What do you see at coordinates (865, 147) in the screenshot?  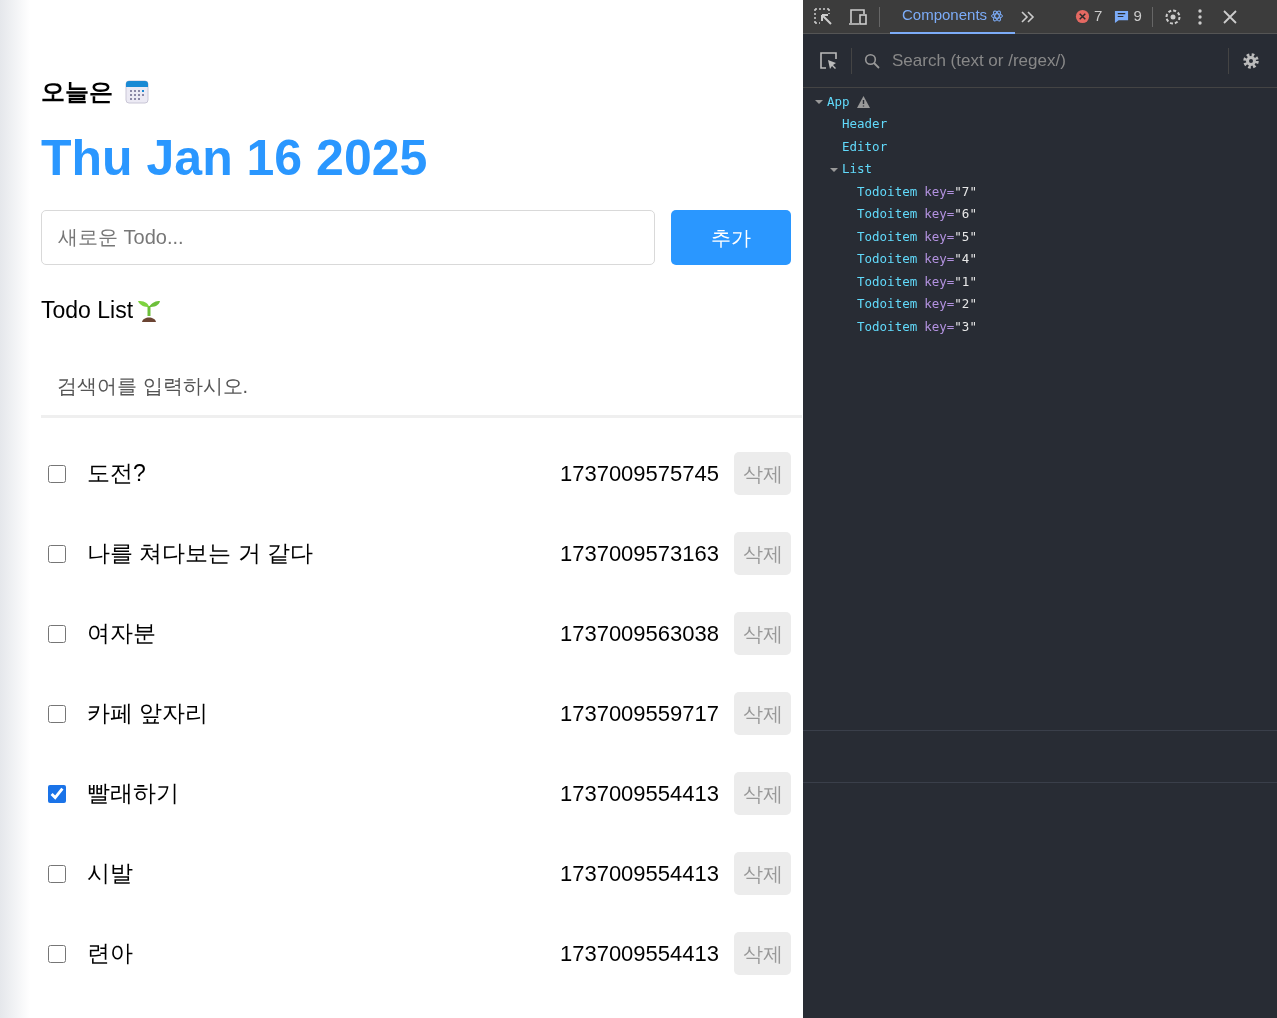 I see `component-name: Editor` at bounding box center [865, 147].